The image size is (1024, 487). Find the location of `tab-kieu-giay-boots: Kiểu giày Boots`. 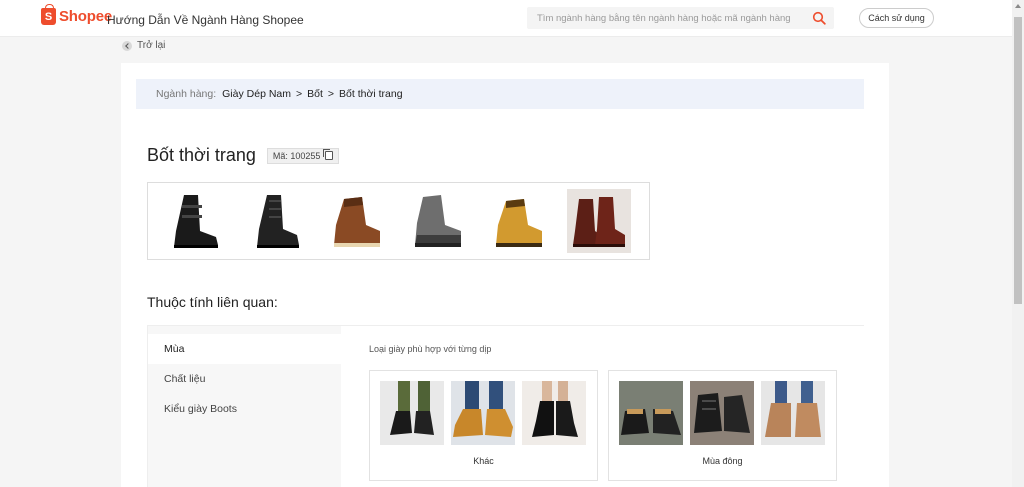

tab-kieu-giay-boots: Kiểu giày Boots is located at coordinates (244, 409).